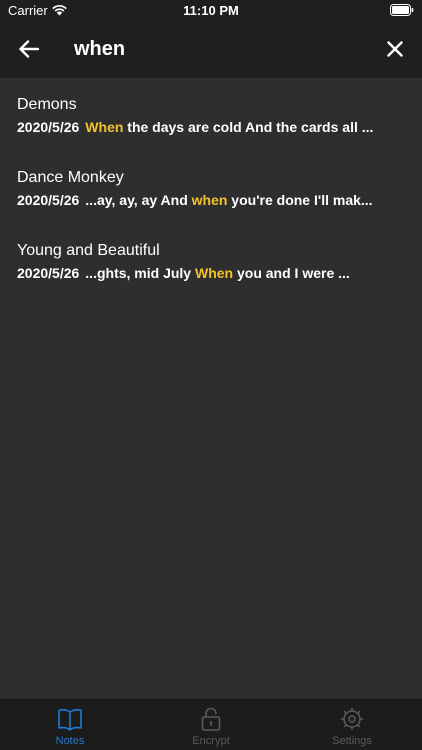 The image size is (422, 750). Describe the element at coordinates (140, 273) in the screenshot. I see `snippet-before: ...ghts, mid July` at that location.